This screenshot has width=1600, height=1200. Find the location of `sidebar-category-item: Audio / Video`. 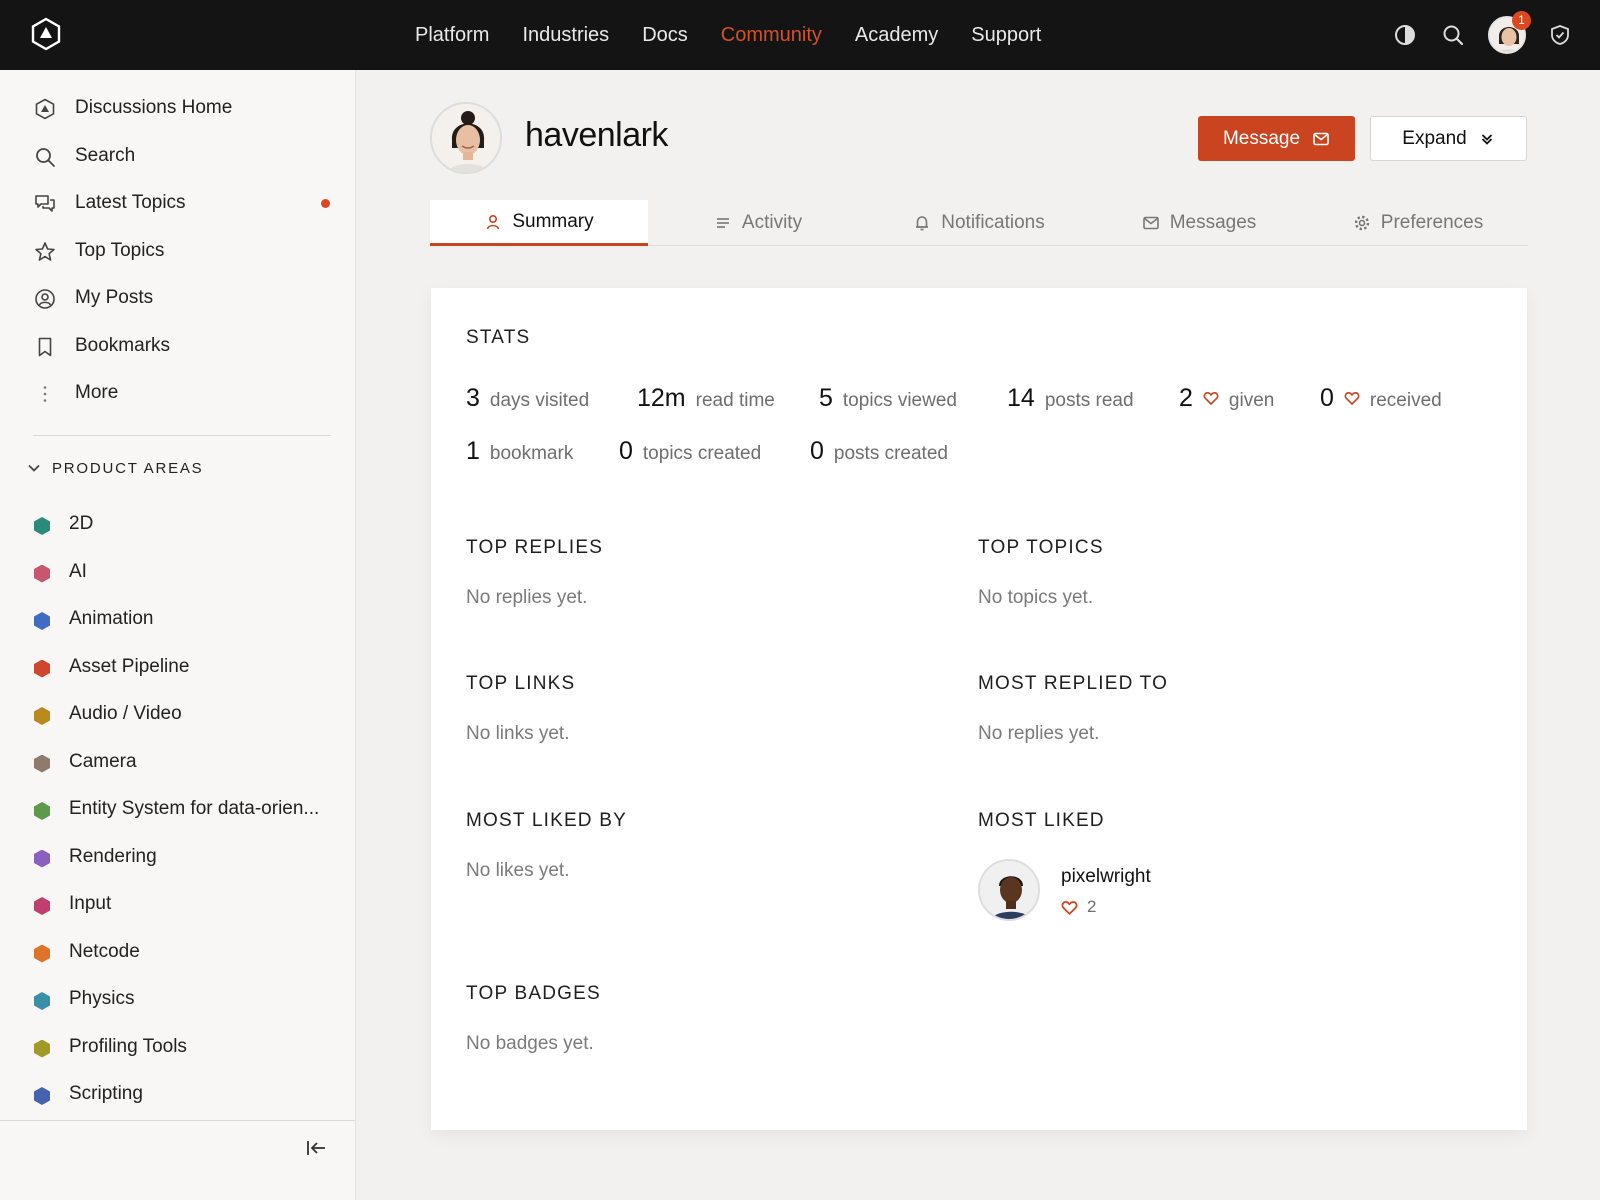

sidebar-category-item: Audio / Video is located at coordinates (177, 715).